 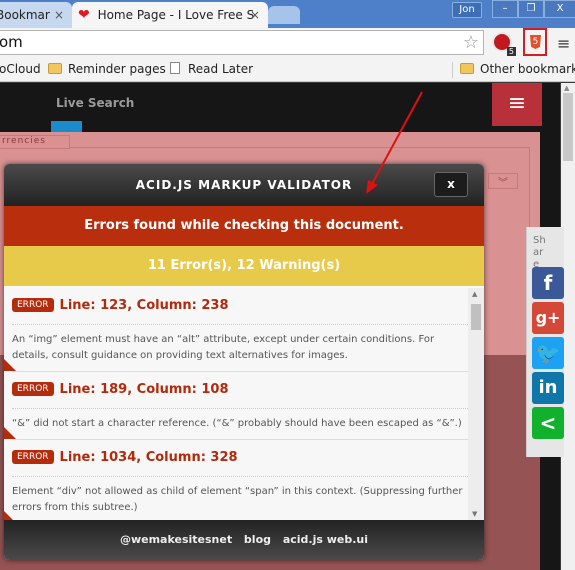 What do you see at coordinates (244, 266) in the screenshot?
I see `error-summary-banner: 11 Error(s), 12 Warning(s)` at bounding box center [244, 266].